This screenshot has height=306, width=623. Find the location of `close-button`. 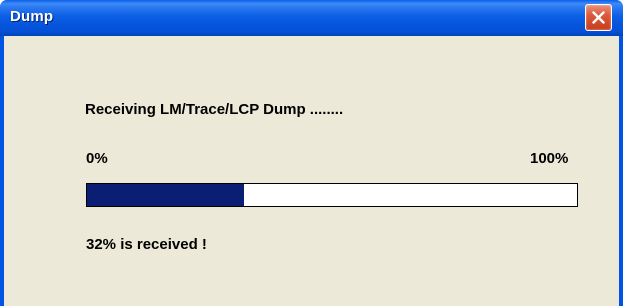

close-button is located at coordinates (598, 17).